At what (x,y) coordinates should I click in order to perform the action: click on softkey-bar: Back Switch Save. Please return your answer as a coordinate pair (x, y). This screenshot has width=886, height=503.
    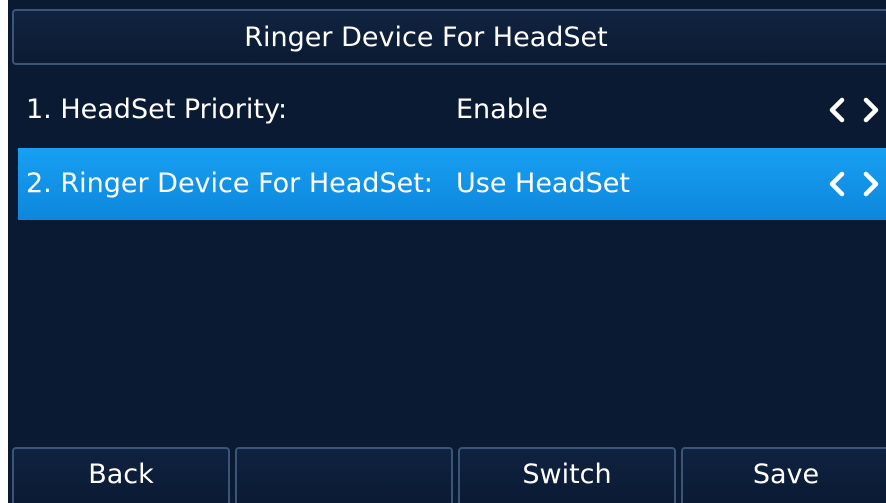
    Looking at the image, I should click on (447, 475).